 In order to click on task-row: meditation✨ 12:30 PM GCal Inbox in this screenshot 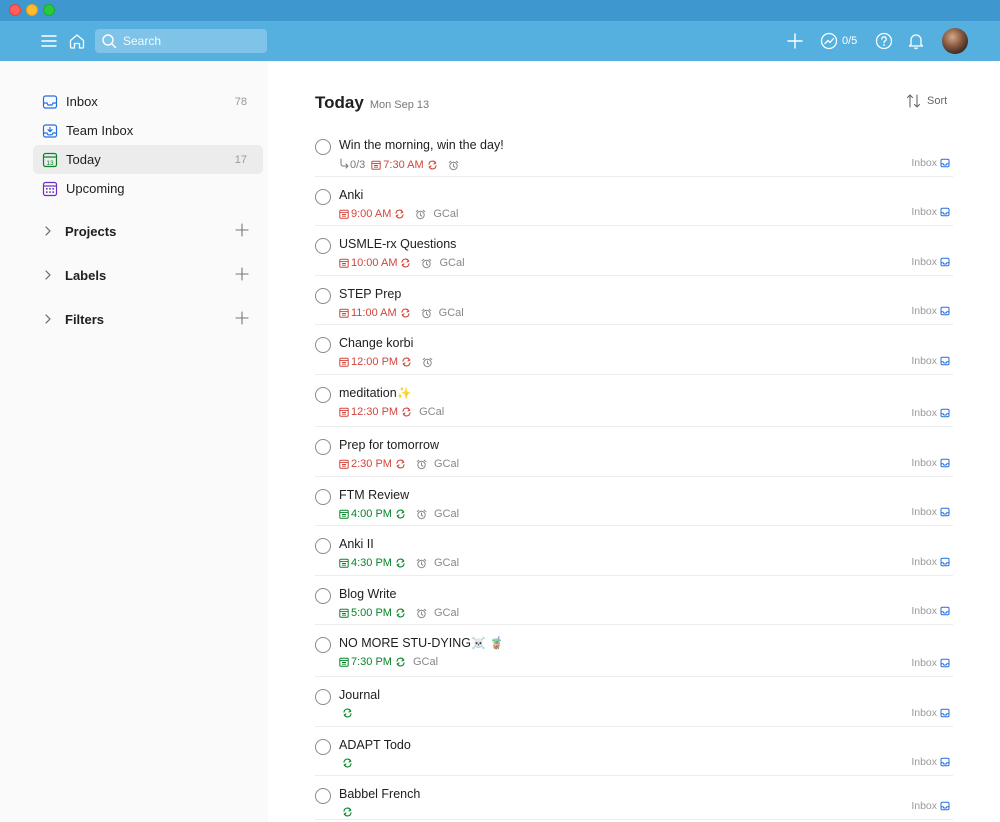, I will do `click(634, 401)`.